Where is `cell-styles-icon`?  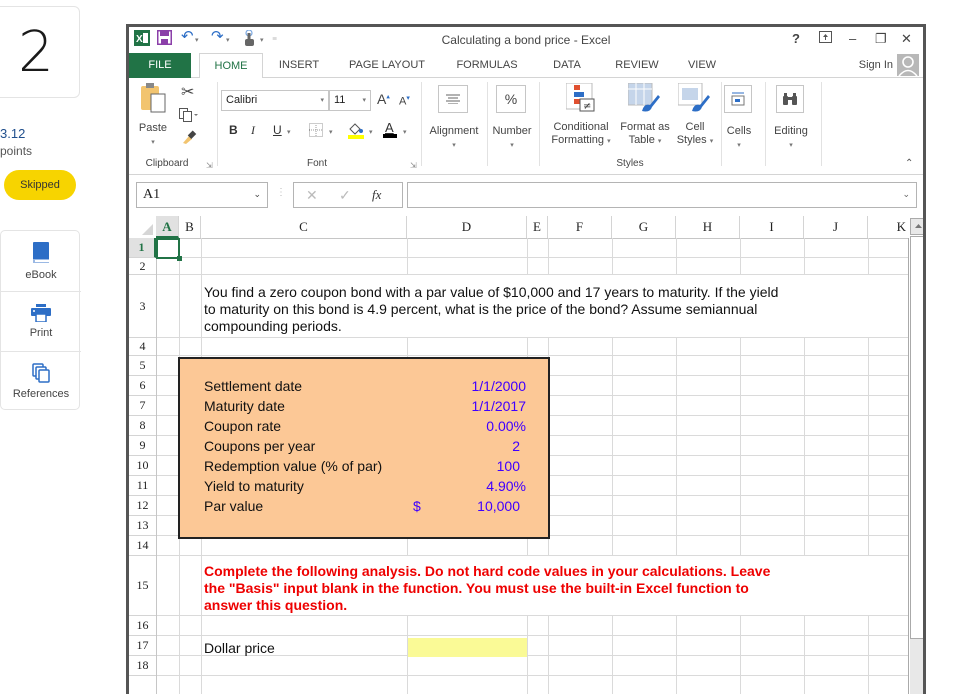 cell-styles-icon is located at coordinates (693, 100).